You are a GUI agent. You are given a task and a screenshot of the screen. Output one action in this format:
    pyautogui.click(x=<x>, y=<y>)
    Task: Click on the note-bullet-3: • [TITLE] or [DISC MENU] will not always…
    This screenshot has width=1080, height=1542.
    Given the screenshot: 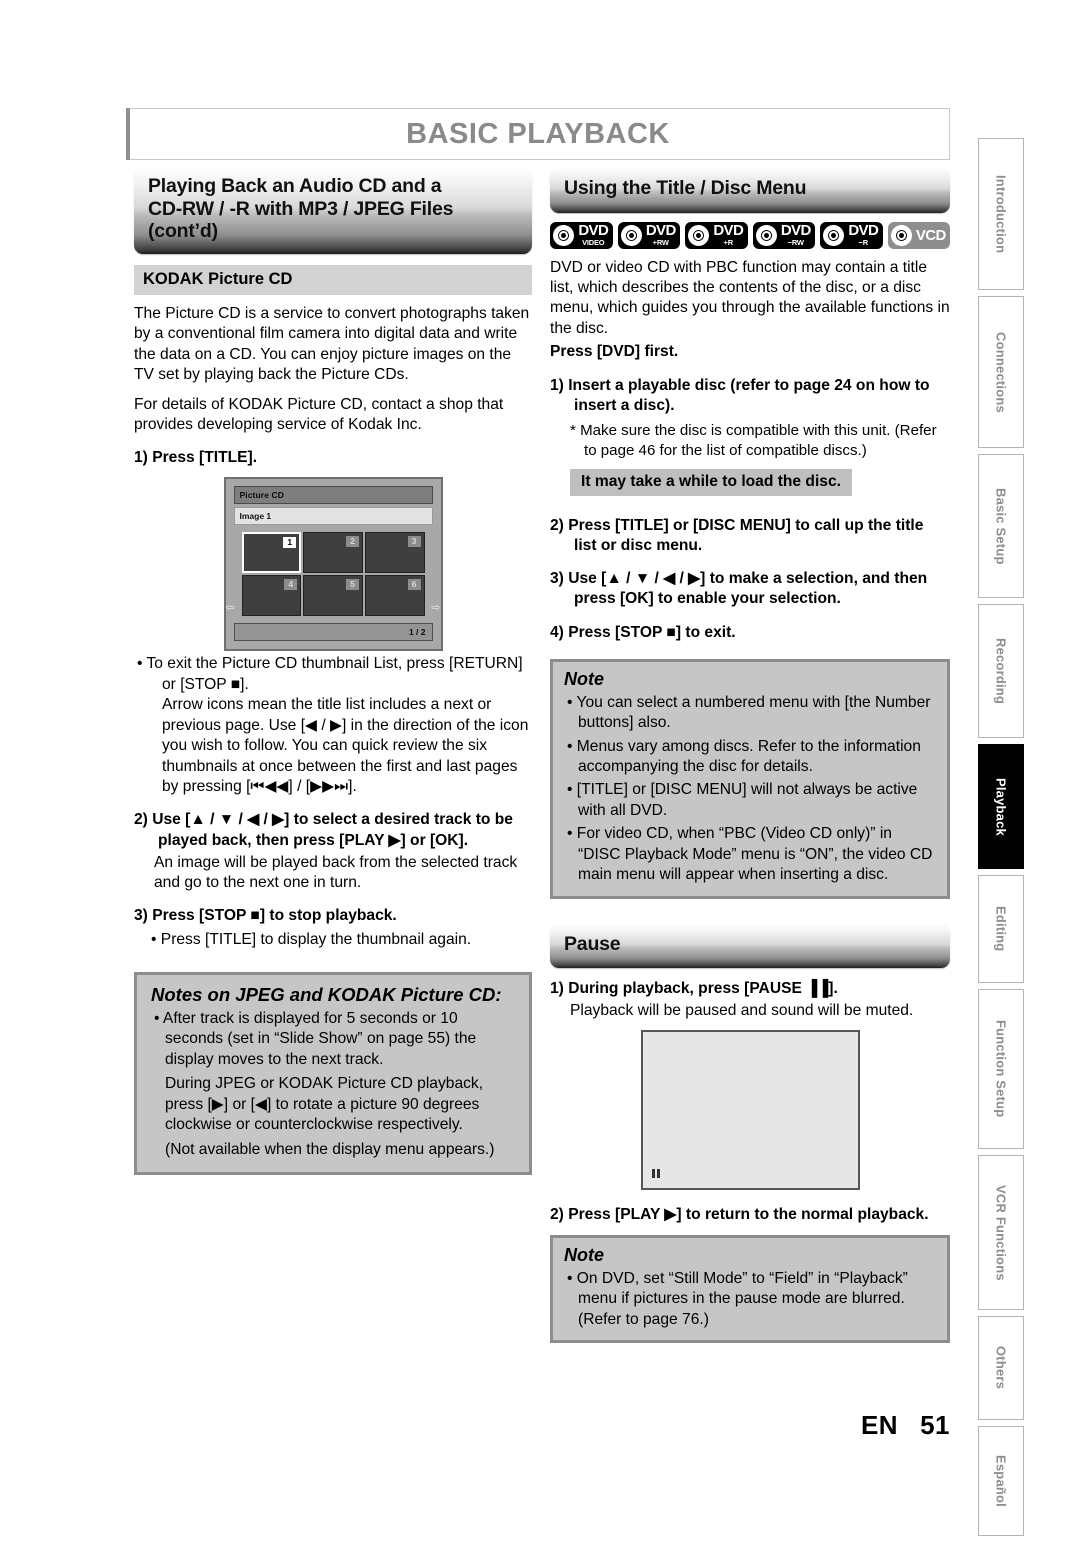 What is the action you would take?
    pyautogui.click(x=742, y=800)
    